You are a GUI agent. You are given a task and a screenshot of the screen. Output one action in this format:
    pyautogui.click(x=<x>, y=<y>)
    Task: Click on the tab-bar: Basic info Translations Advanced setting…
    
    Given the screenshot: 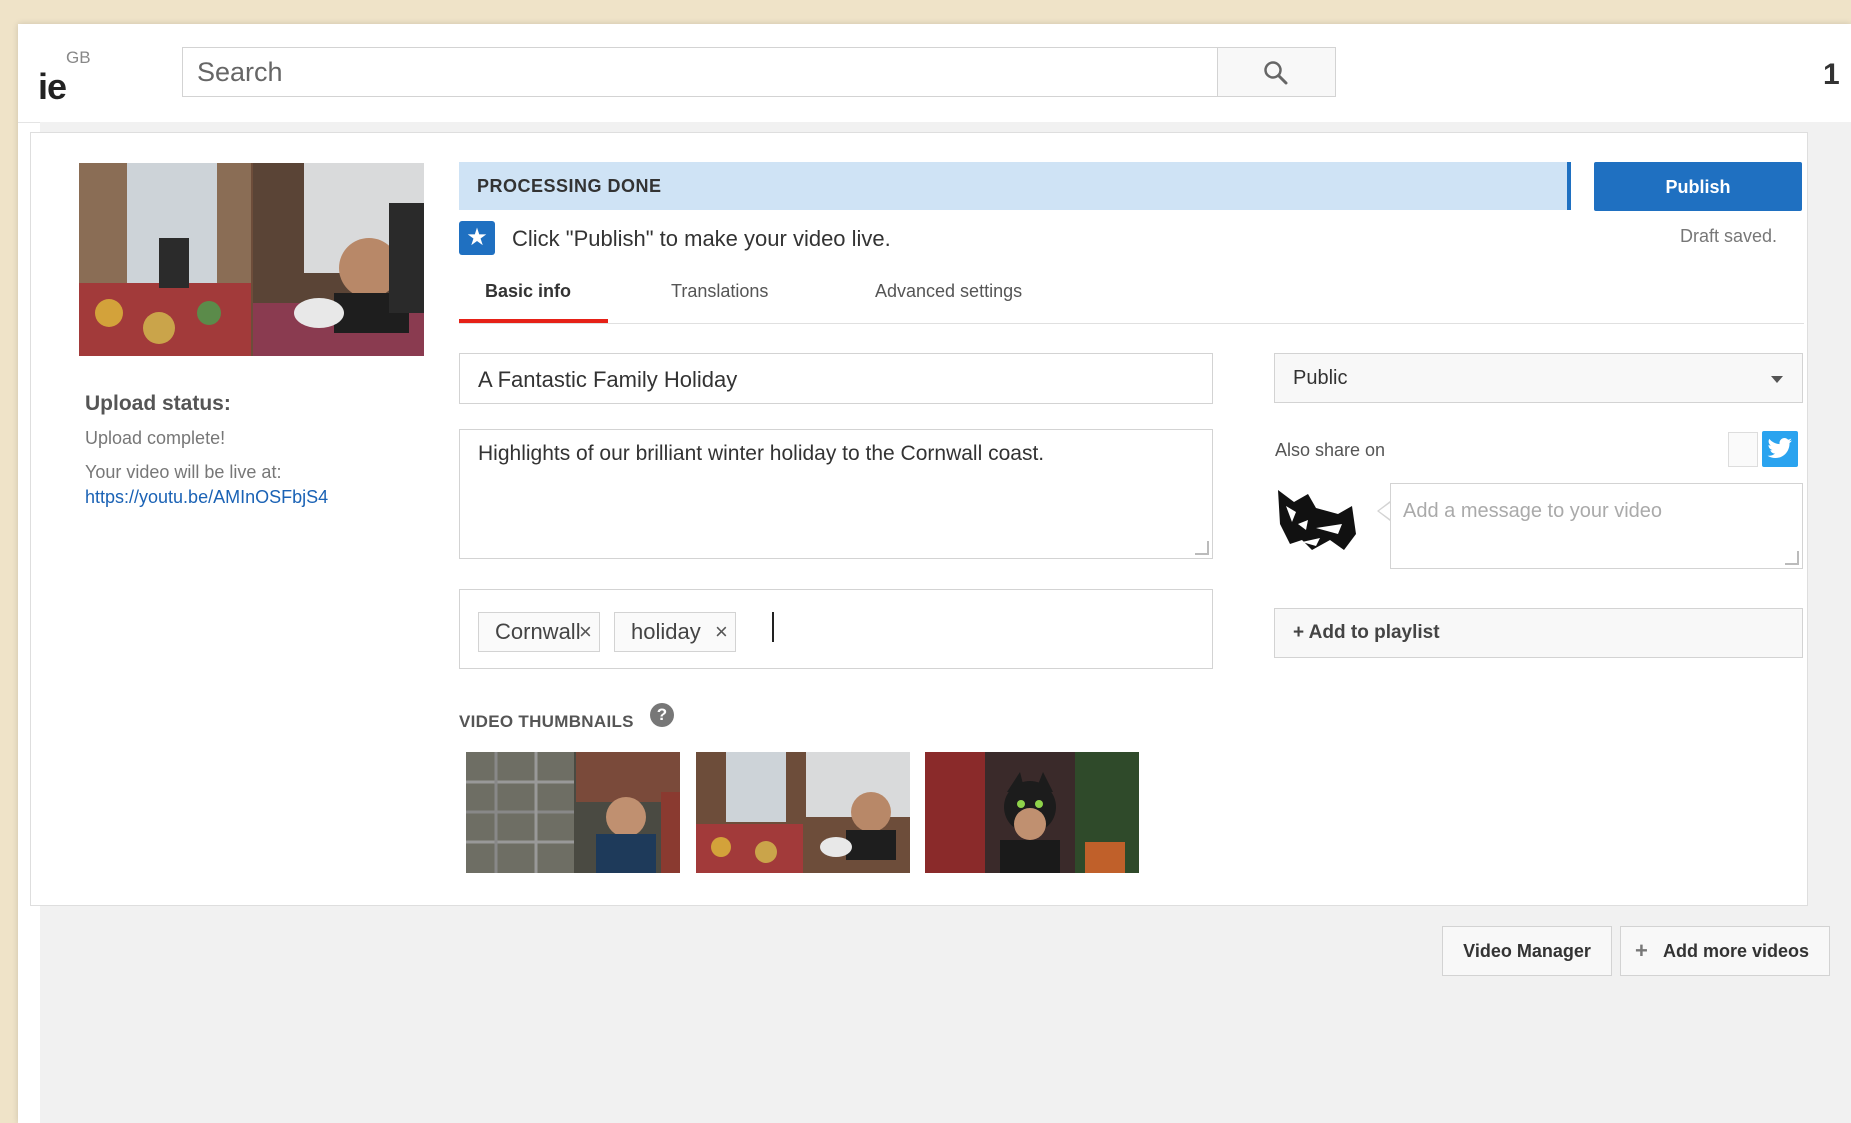 What is the action you would take?
    pyautogui.click(x=1131, y=299)
    